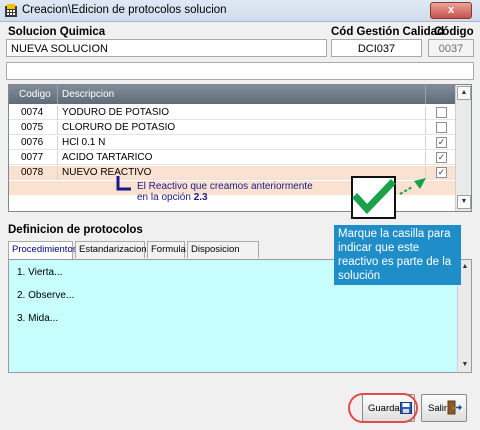 The image size is (480, 430). Describe the element at coordinates (33, 158) in the screenshot. I see `row-code: 0077` at that location.